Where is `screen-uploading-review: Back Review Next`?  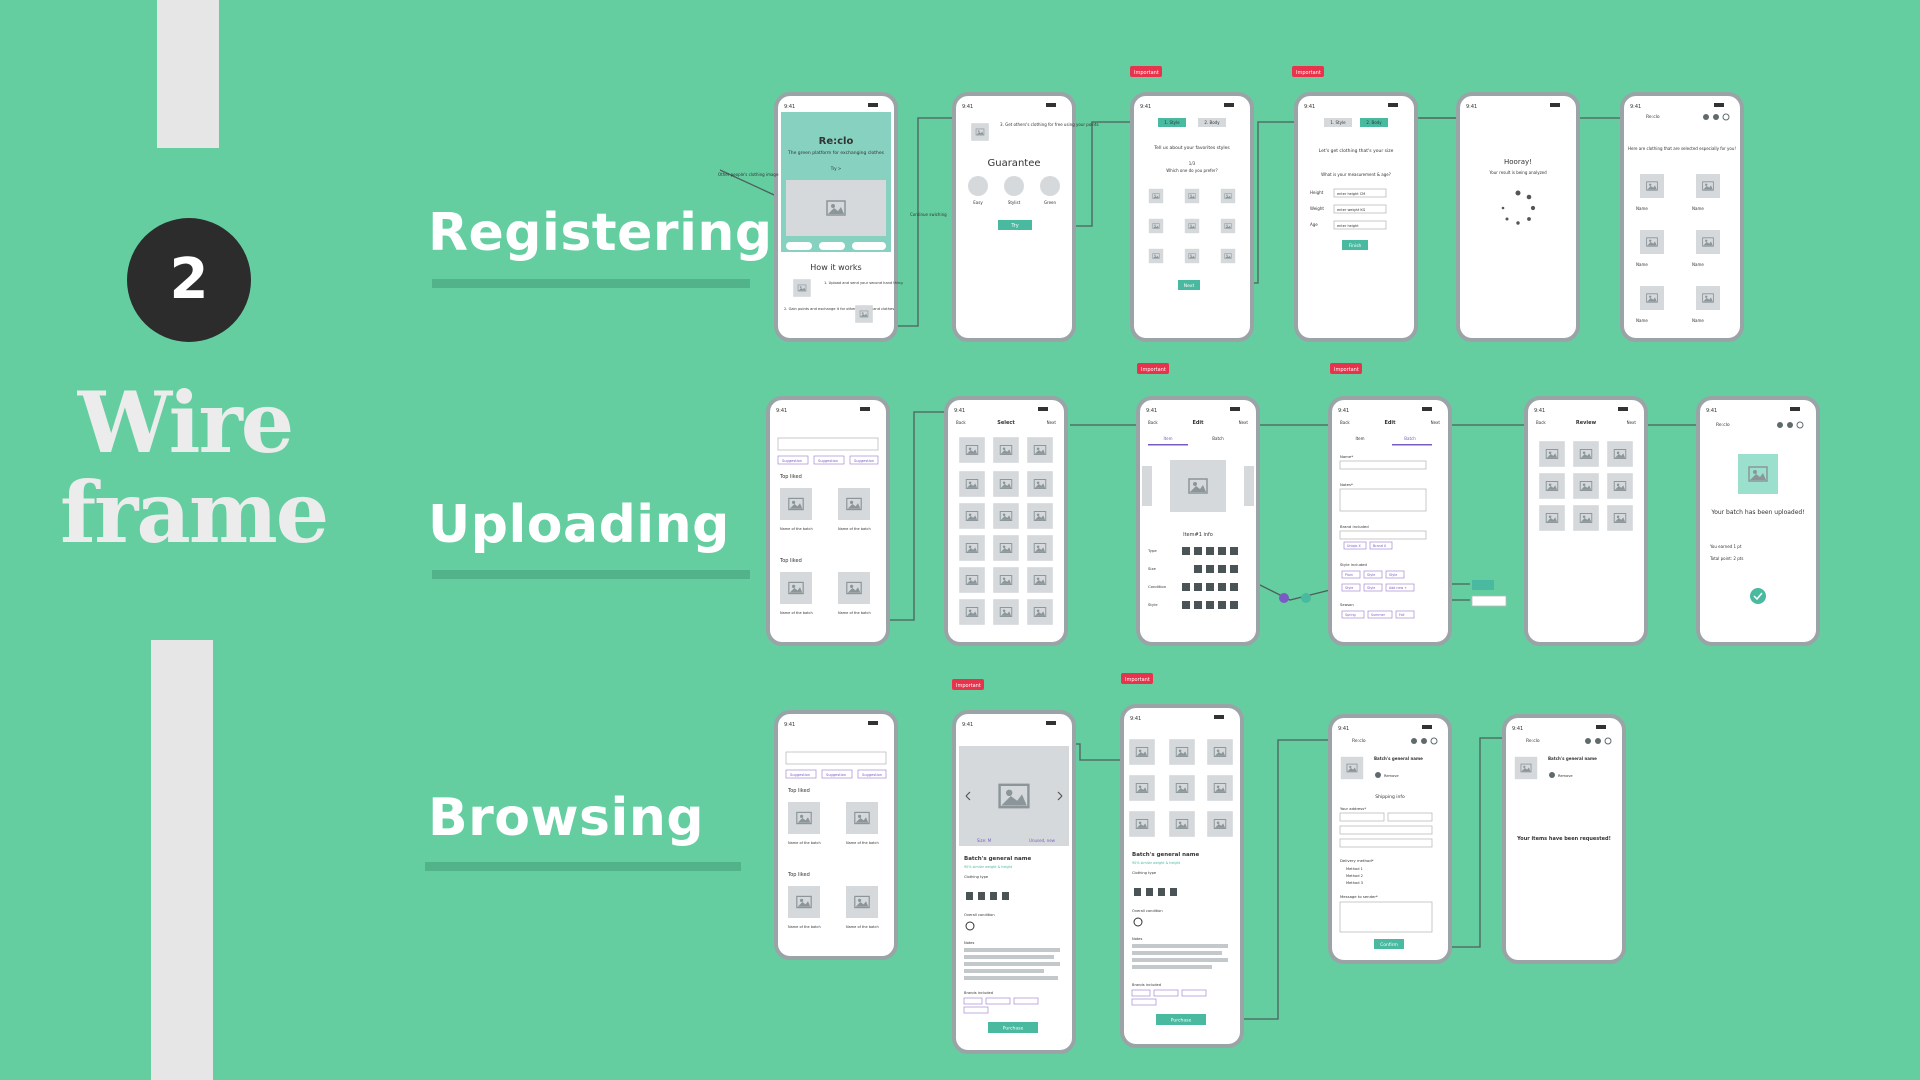 screen-uploading-review: Back Review Next is located at coordinates (1586, 521).